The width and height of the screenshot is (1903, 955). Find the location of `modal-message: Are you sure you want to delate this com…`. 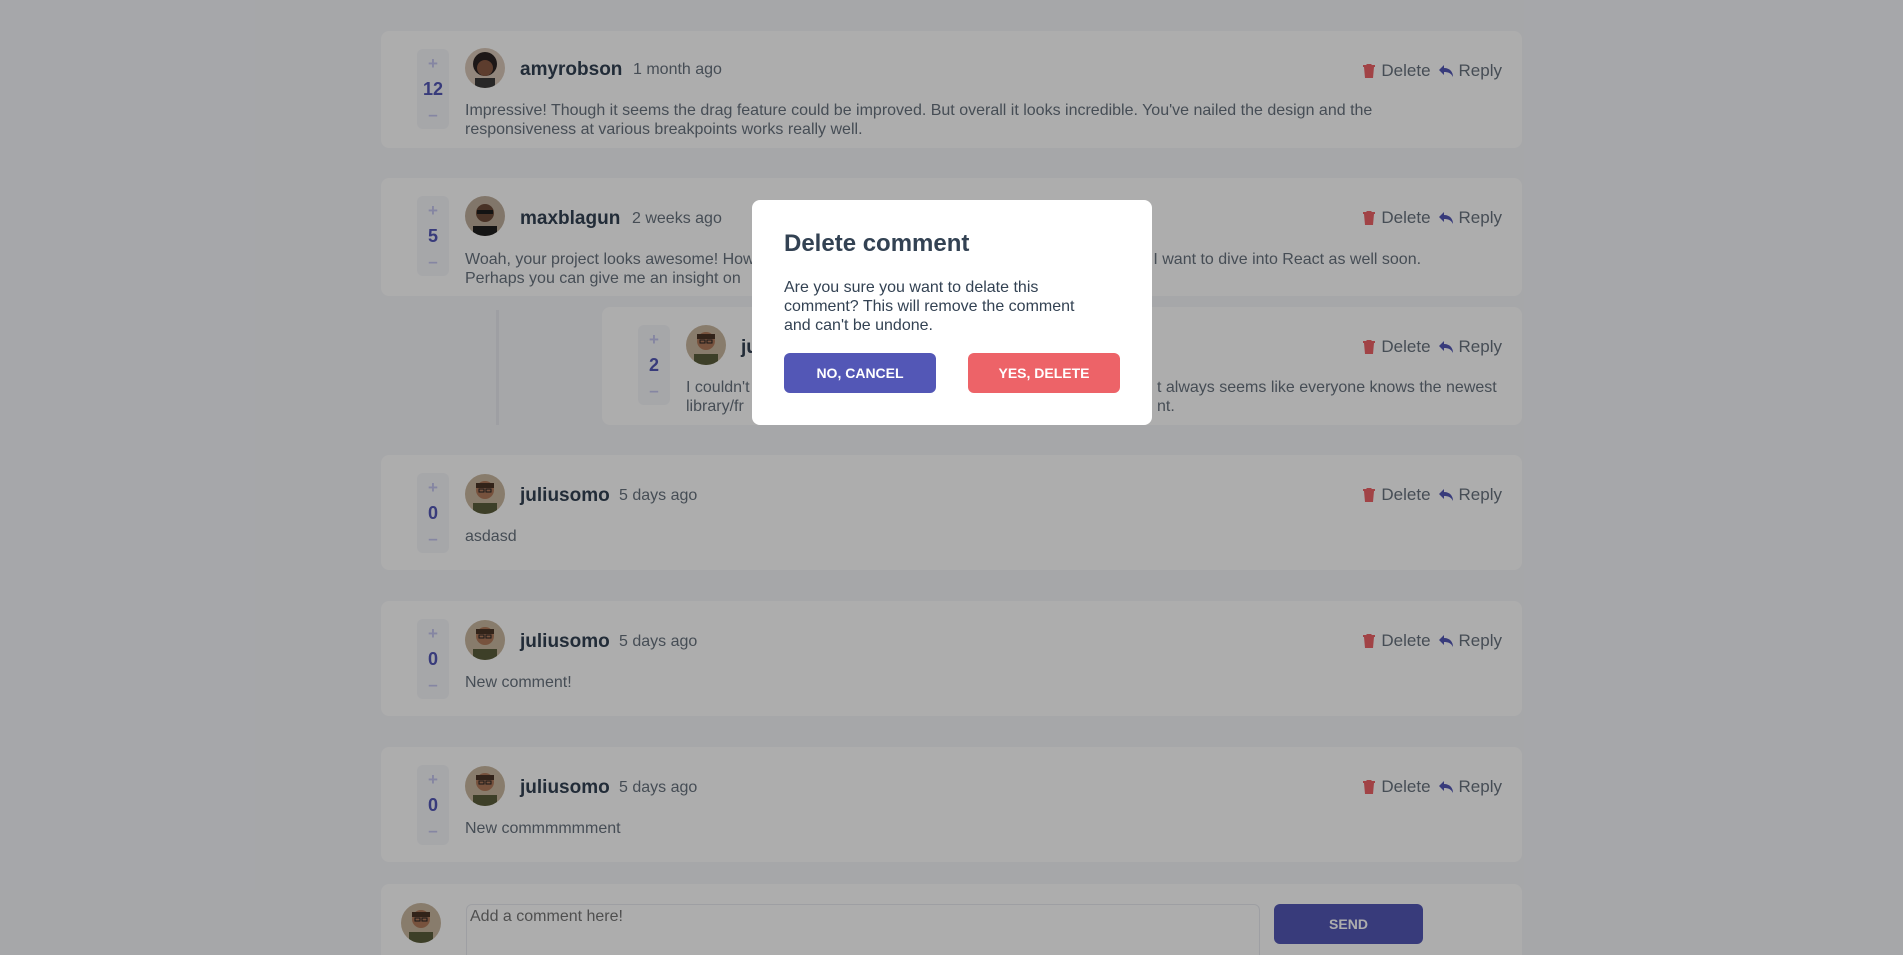

modal-message: Are you sure you want to delate this com… is located at coordinates (929, 306).